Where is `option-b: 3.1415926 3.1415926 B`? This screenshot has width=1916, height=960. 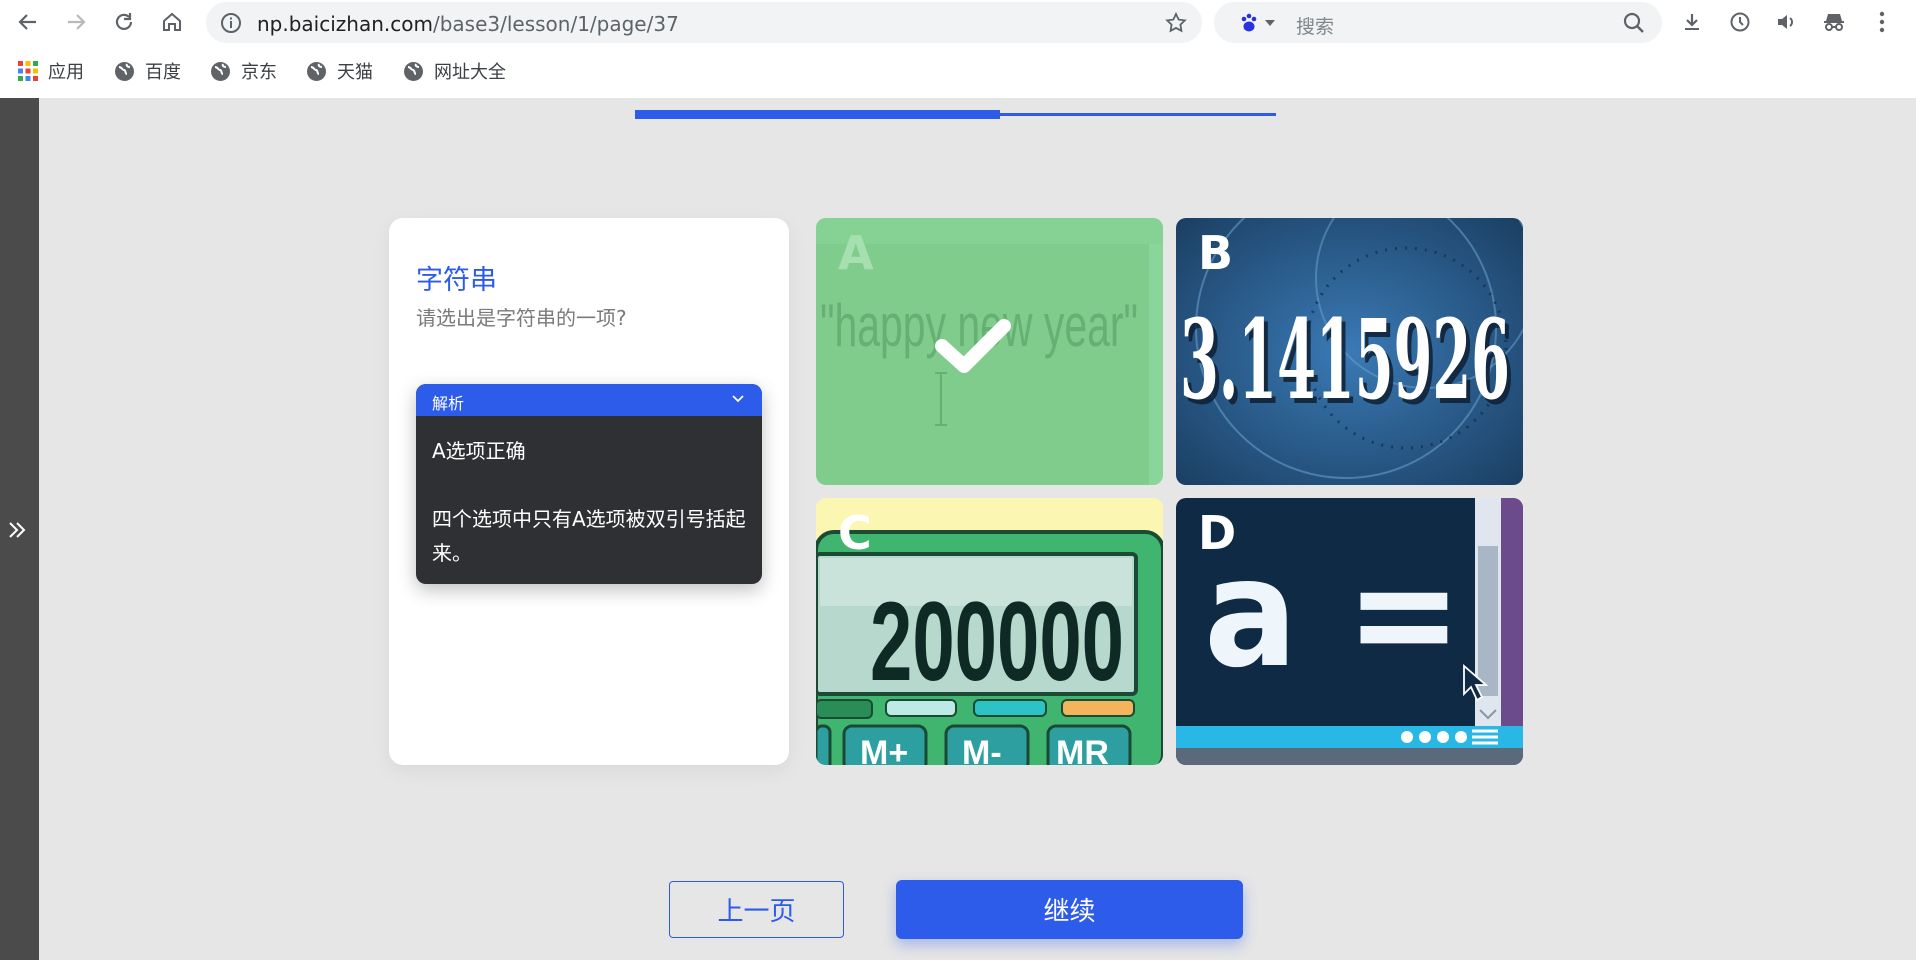 option-b: 3.1415926 3.1415926 B is located at coordinates (1349, 351).